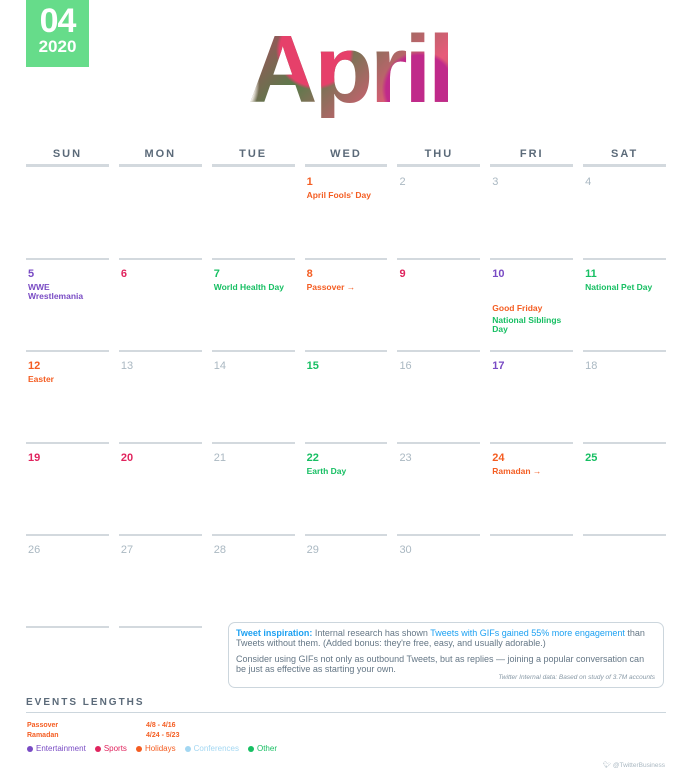 This screenshot has width=700, height=779. What do you see at coordinates (625, 157) in the screenshot?
I see `weekday-sat: SAT` at bounding box center [625, 157].